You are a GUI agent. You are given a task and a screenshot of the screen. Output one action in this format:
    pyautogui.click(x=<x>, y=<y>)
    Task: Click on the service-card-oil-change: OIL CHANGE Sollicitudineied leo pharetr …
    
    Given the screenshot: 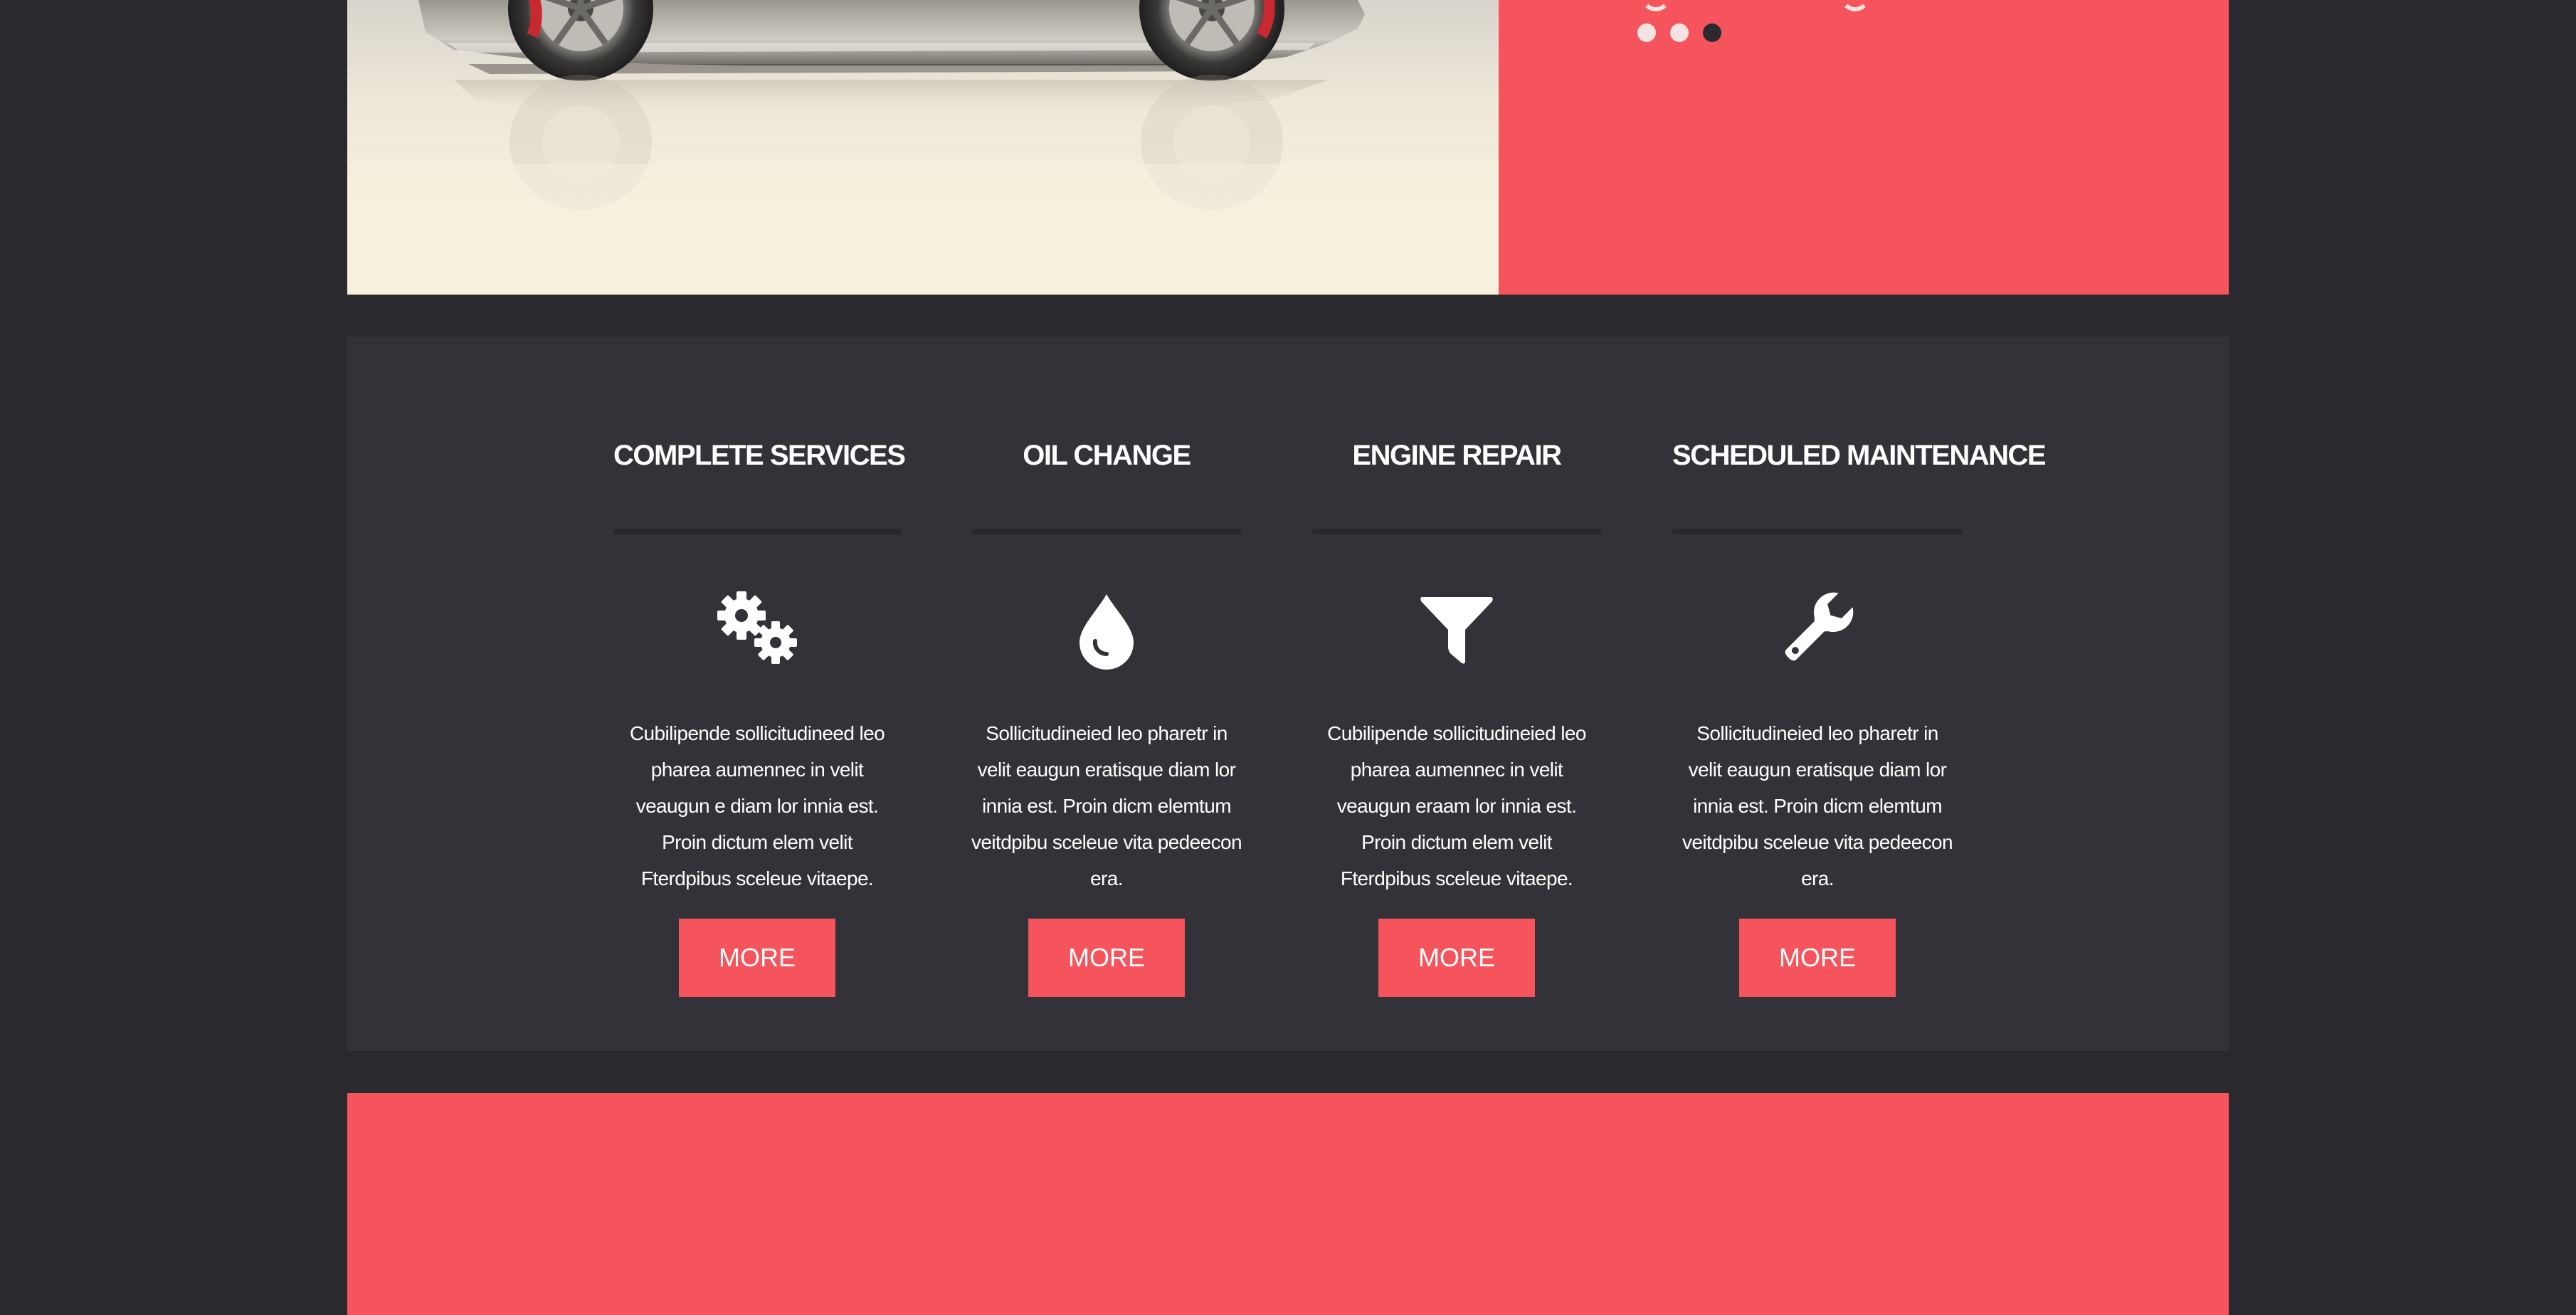 What is the action you would take?
    pyautogui.click(x=1106, y=694)
    